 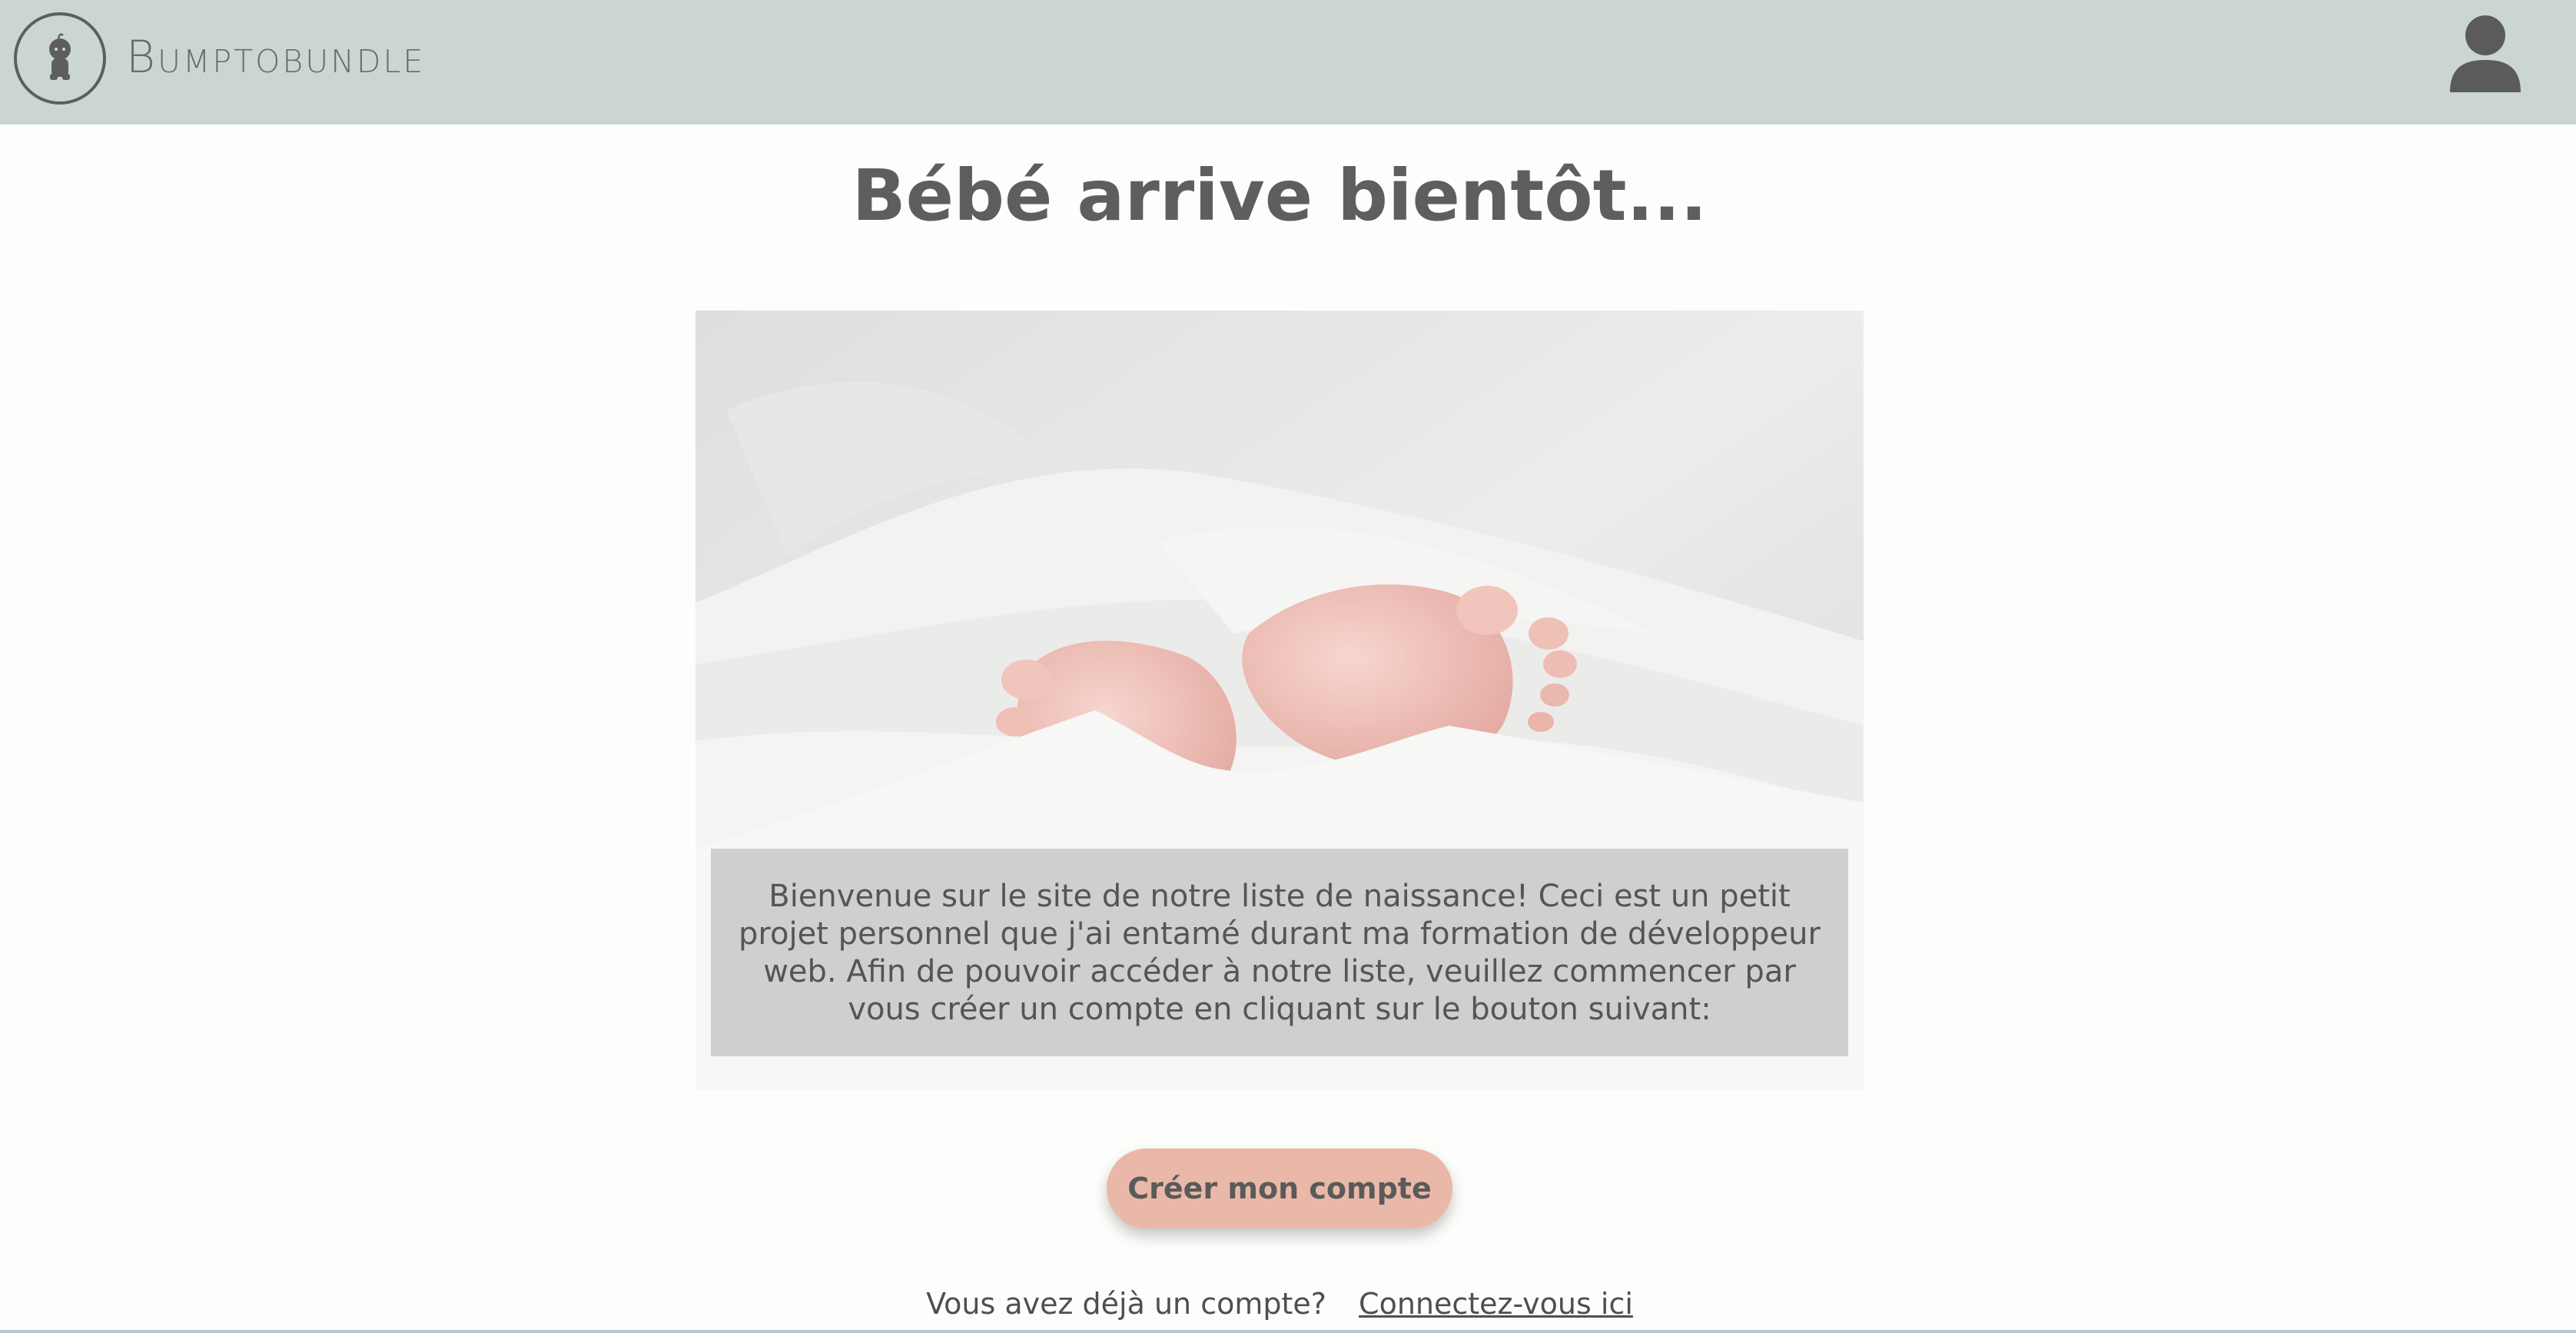 What do you see at coordinates (1496, 1304) in the screenshot?
I see `login-link: Connectez-vous ici` at bounding box center [1496, 1304].